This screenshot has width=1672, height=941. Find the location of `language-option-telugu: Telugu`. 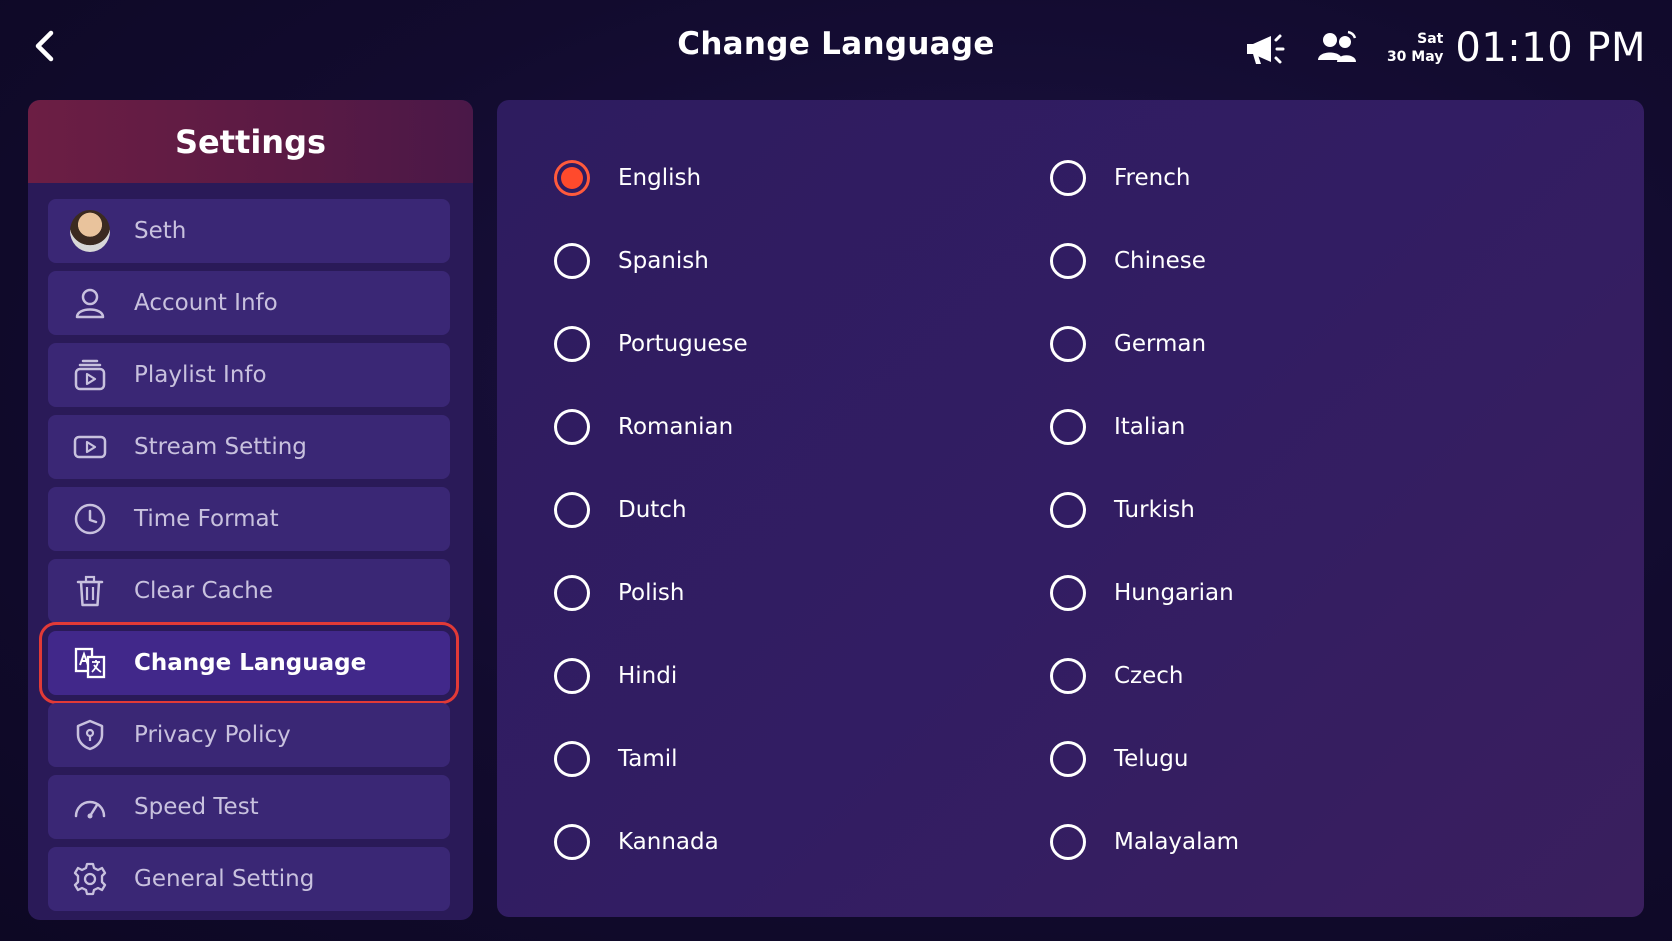

language-option-telugu: Telugu is located at coordinates (1250, 759).